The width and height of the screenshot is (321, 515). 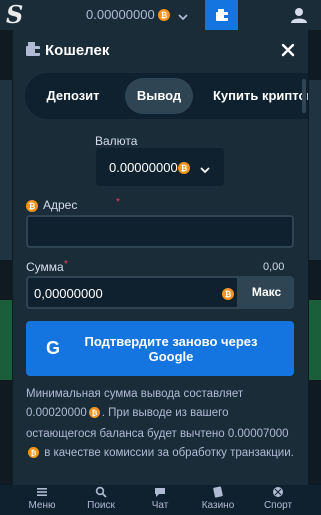 I want to click on currency-value: 0.00000000, so click(x=143, y=167).